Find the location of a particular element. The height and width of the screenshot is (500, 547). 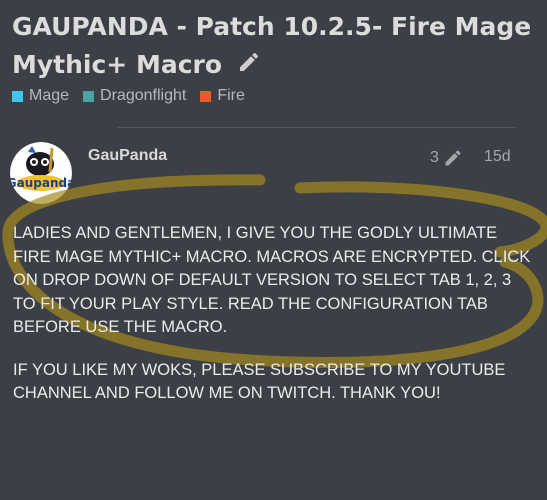

edit-history-button: 3 is located at coordinates (446, 158).